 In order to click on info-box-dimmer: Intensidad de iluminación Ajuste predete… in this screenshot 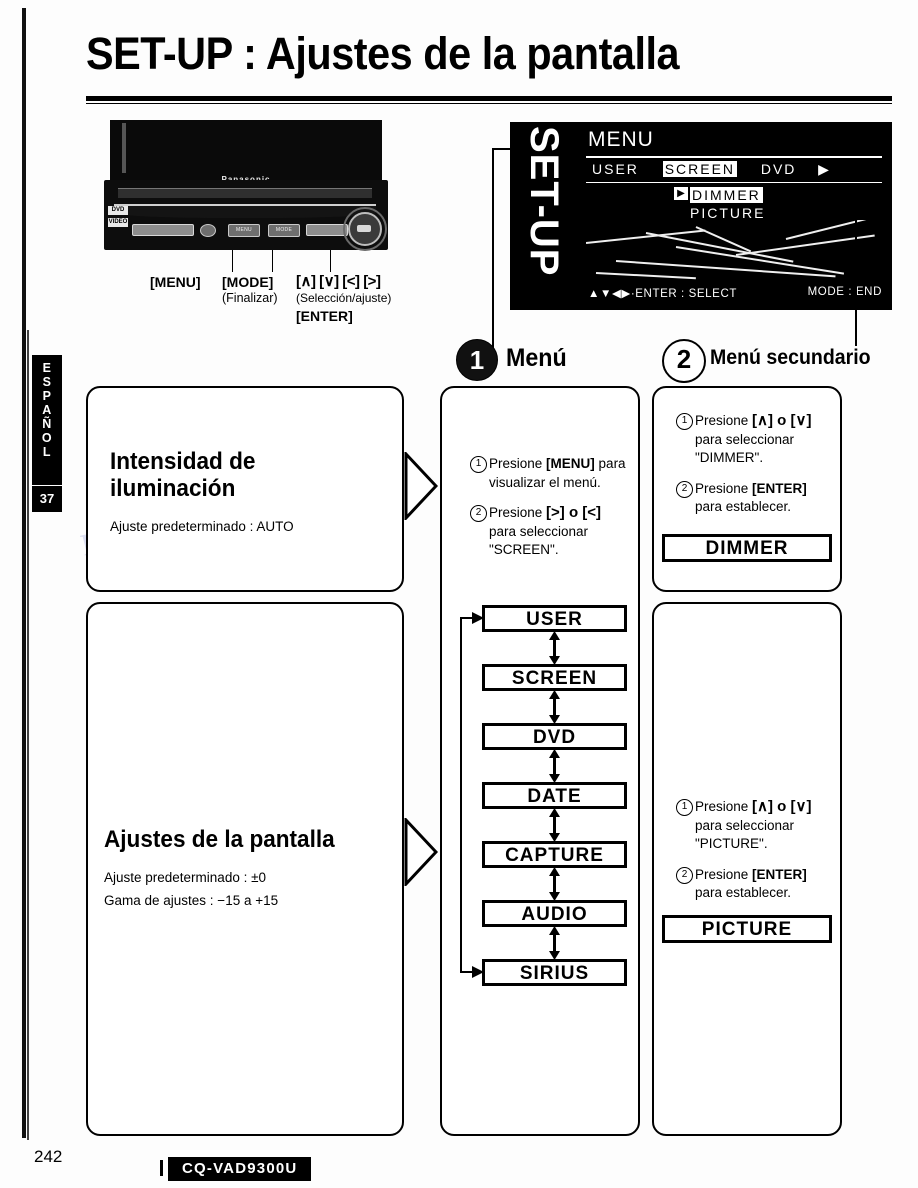, I will do `click(245, 489)`.